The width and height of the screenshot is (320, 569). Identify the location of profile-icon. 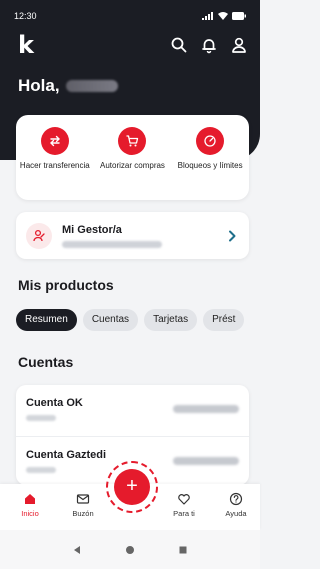
(239, 45).